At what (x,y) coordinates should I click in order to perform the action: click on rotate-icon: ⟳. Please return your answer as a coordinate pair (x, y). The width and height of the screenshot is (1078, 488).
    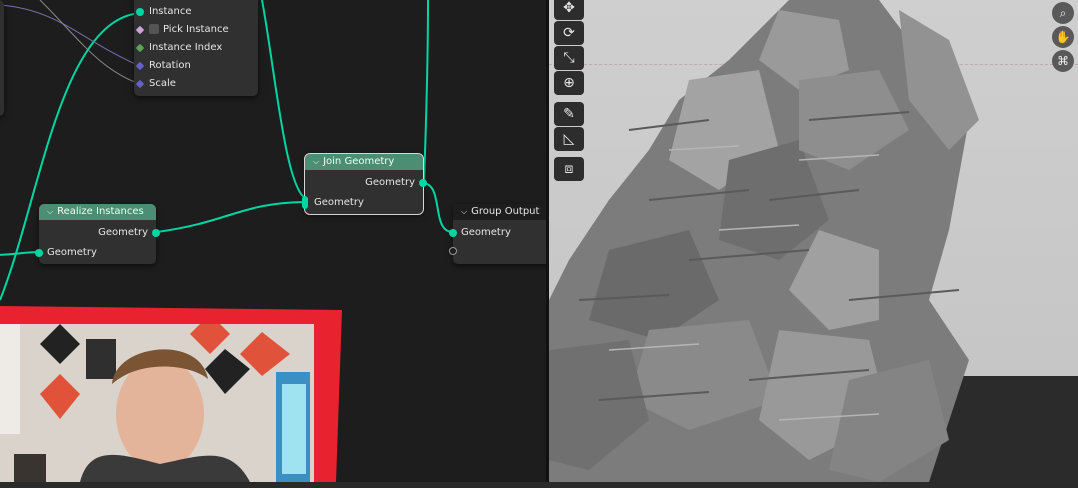
    Looking at the image, I should click on (569, 33).